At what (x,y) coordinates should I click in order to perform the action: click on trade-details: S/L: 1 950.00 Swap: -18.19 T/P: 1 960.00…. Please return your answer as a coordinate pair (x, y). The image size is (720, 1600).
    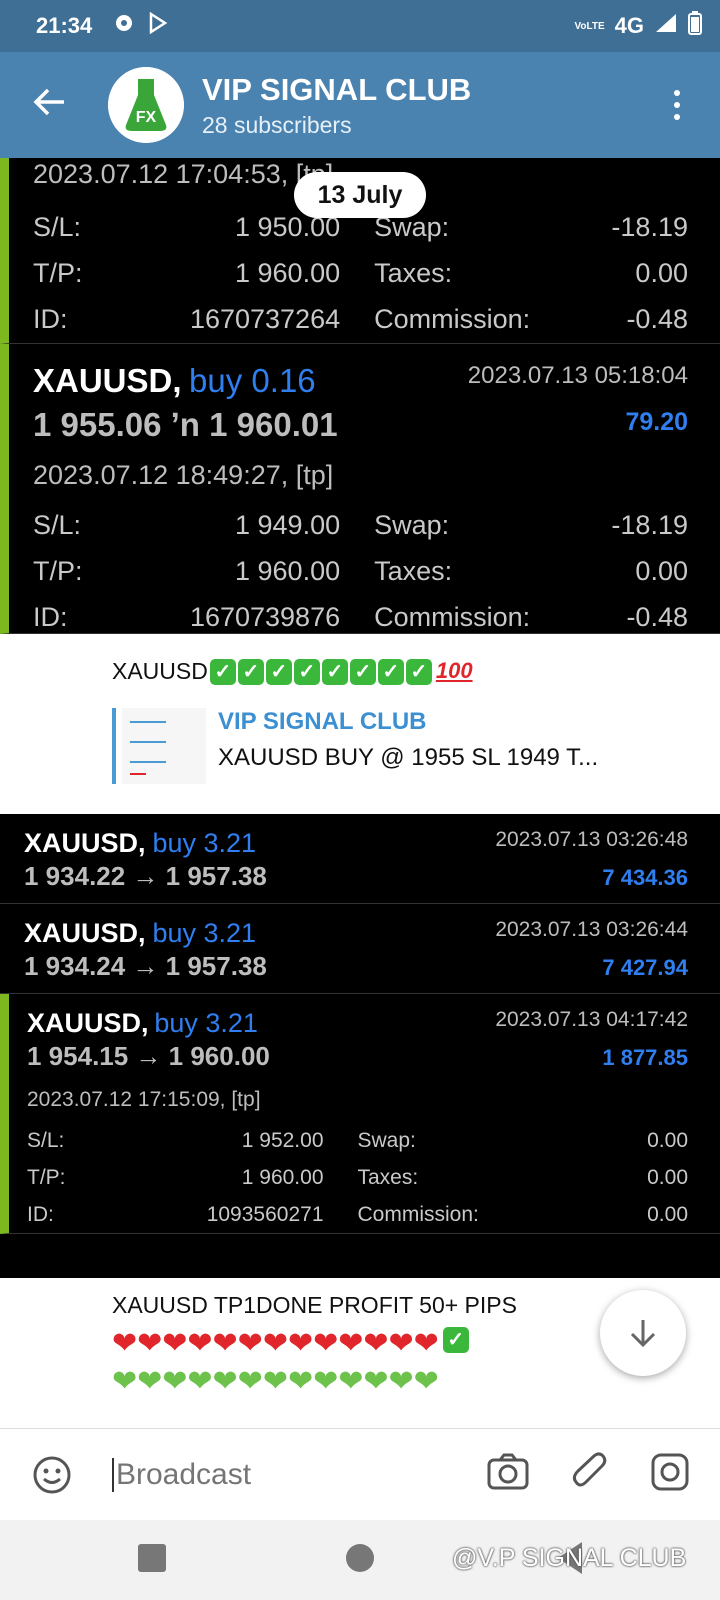
    Looking at the image, I should click on (360, 273).